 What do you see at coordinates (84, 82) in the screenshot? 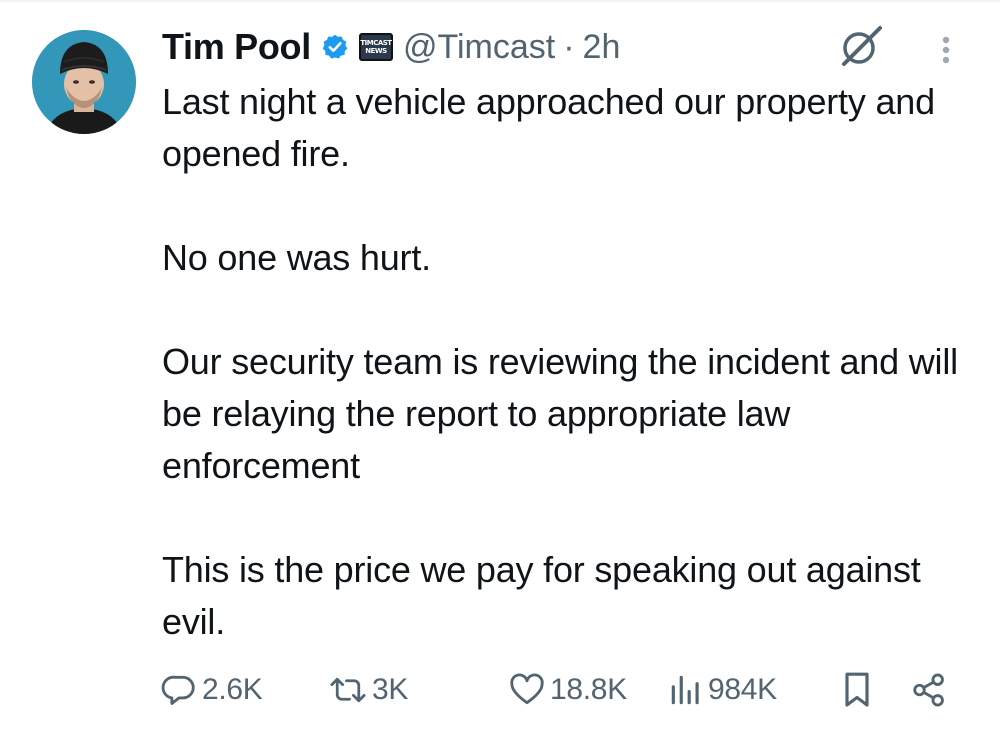
I see `avatar` at bounding box center [84, 82].